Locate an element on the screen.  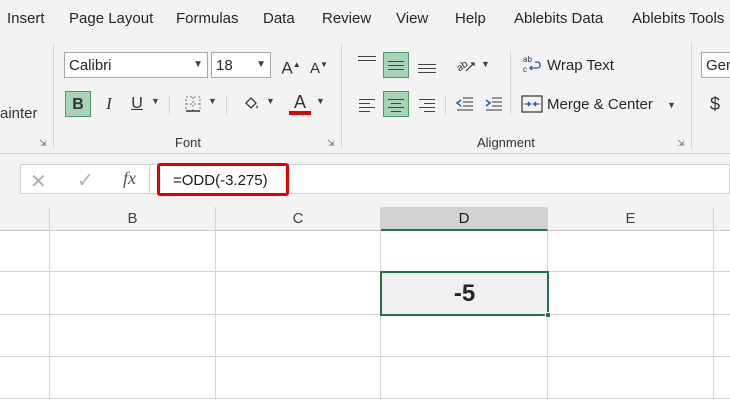
tab-formulas: Formulas is located at coordinates (207, 18).